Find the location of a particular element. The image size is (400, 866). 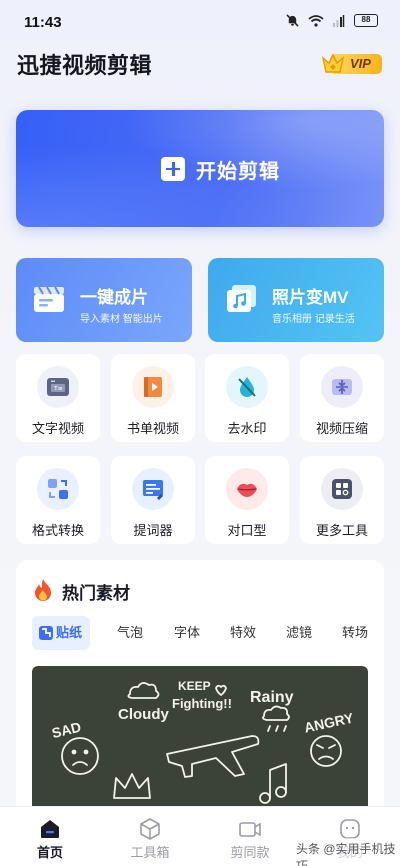

watermark-remove-icon is located at coordinates (247, 387).